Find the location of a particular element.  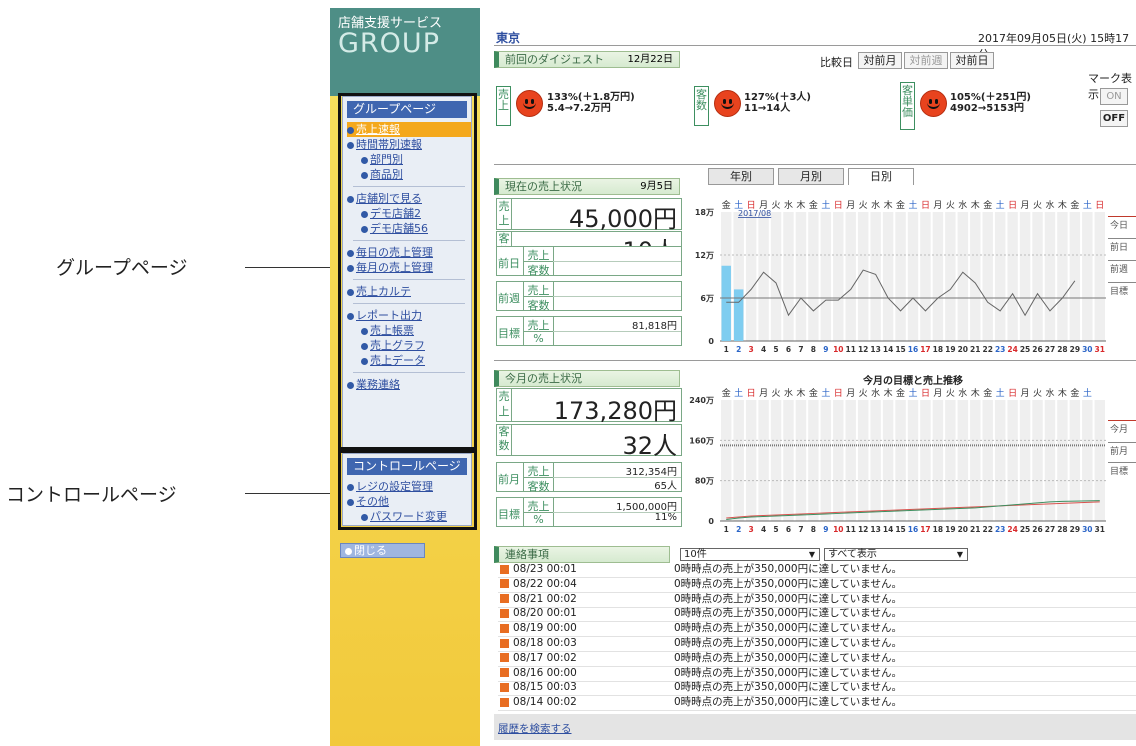

count-select: 10件 ▼ is located at coordinates (750, 554).